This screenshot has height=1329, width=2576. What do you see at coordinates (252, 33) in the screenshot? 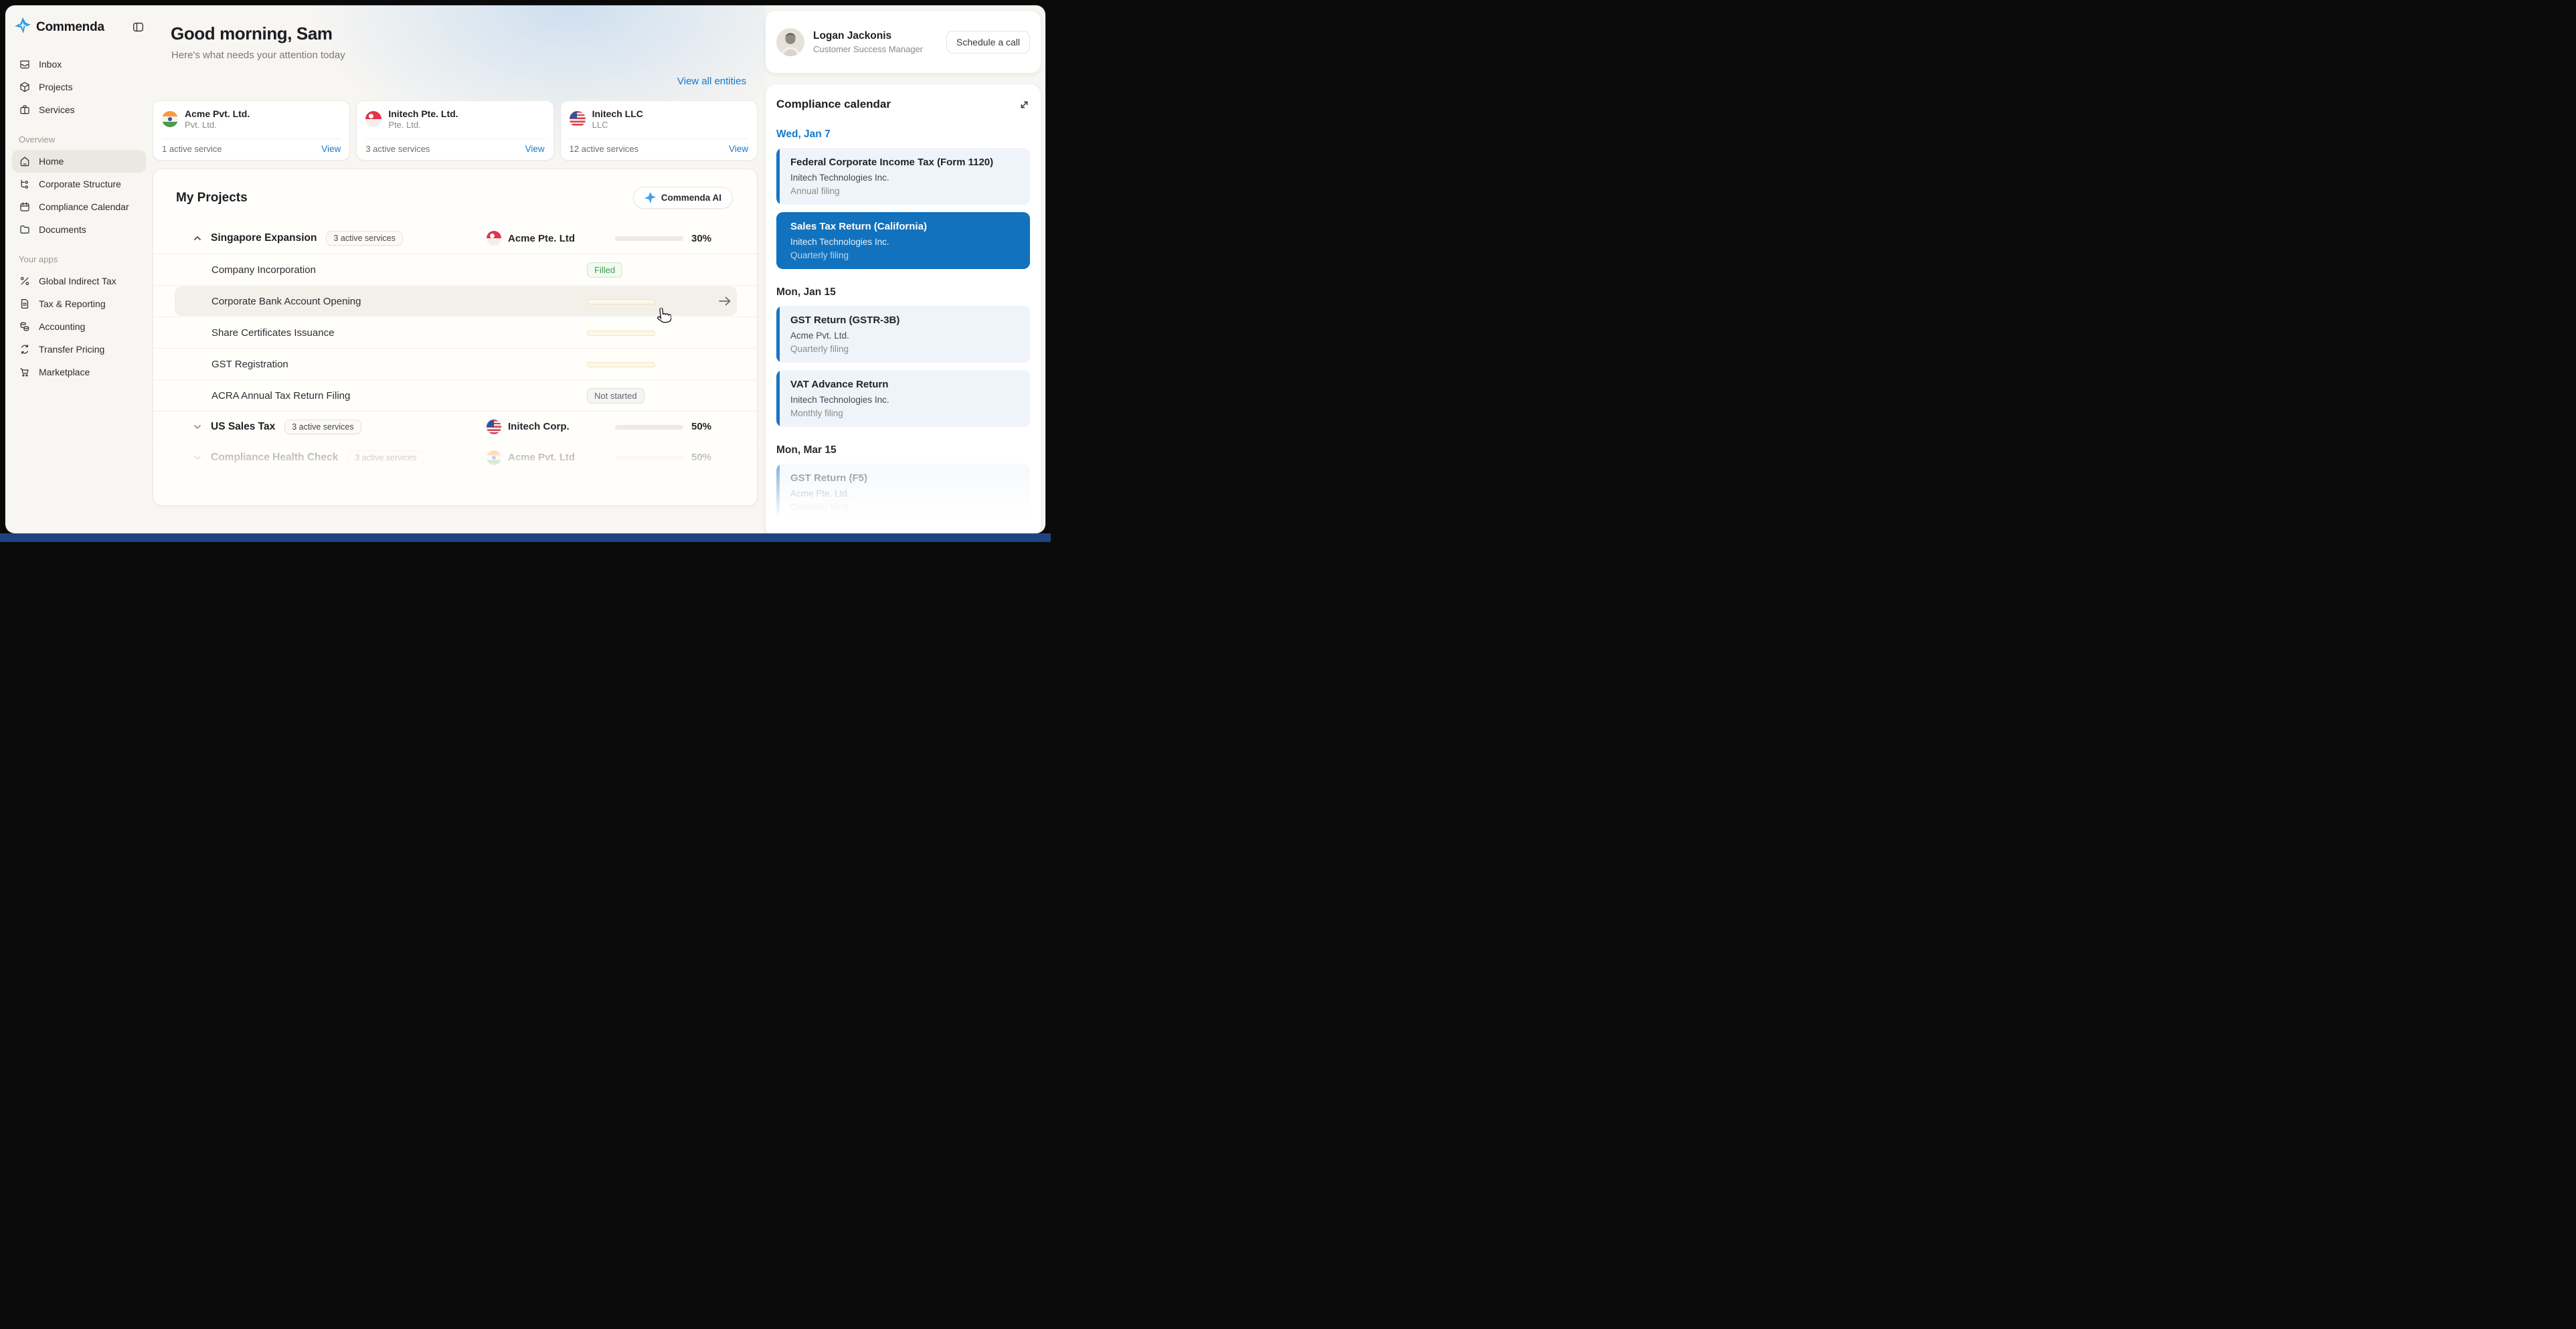
I see `page-title: Good morning, Sam` at bounding box center [252, 33].